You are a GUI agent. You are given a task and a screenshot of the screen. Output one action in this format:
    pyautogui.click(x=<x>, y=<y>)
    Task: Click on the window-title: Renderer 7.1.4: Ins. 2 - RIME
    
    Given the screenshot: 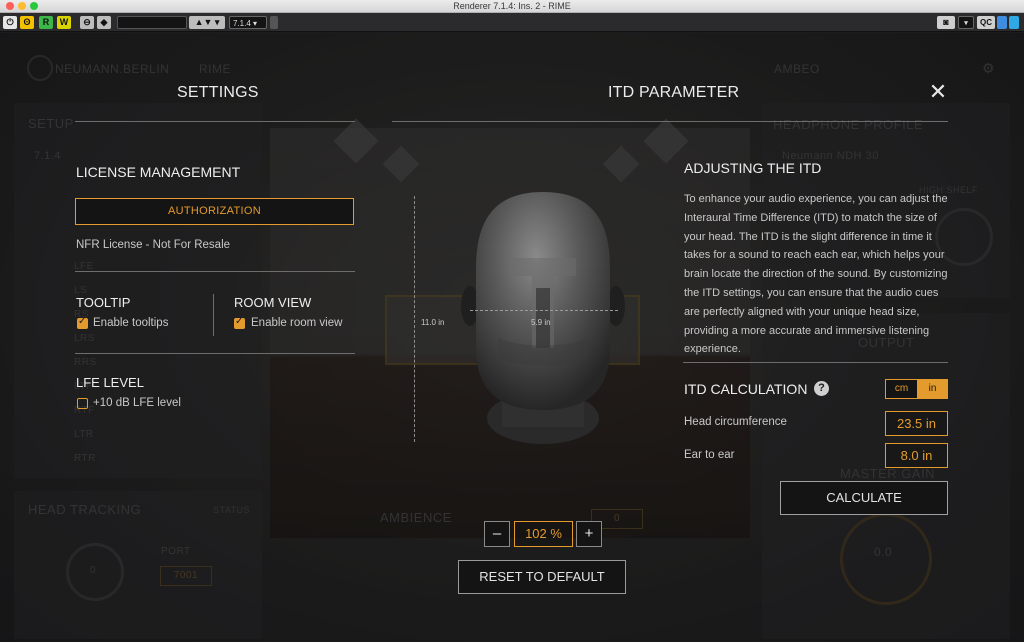 What is the action you would take?
    pyautogui.click(x=512, y=6)
    